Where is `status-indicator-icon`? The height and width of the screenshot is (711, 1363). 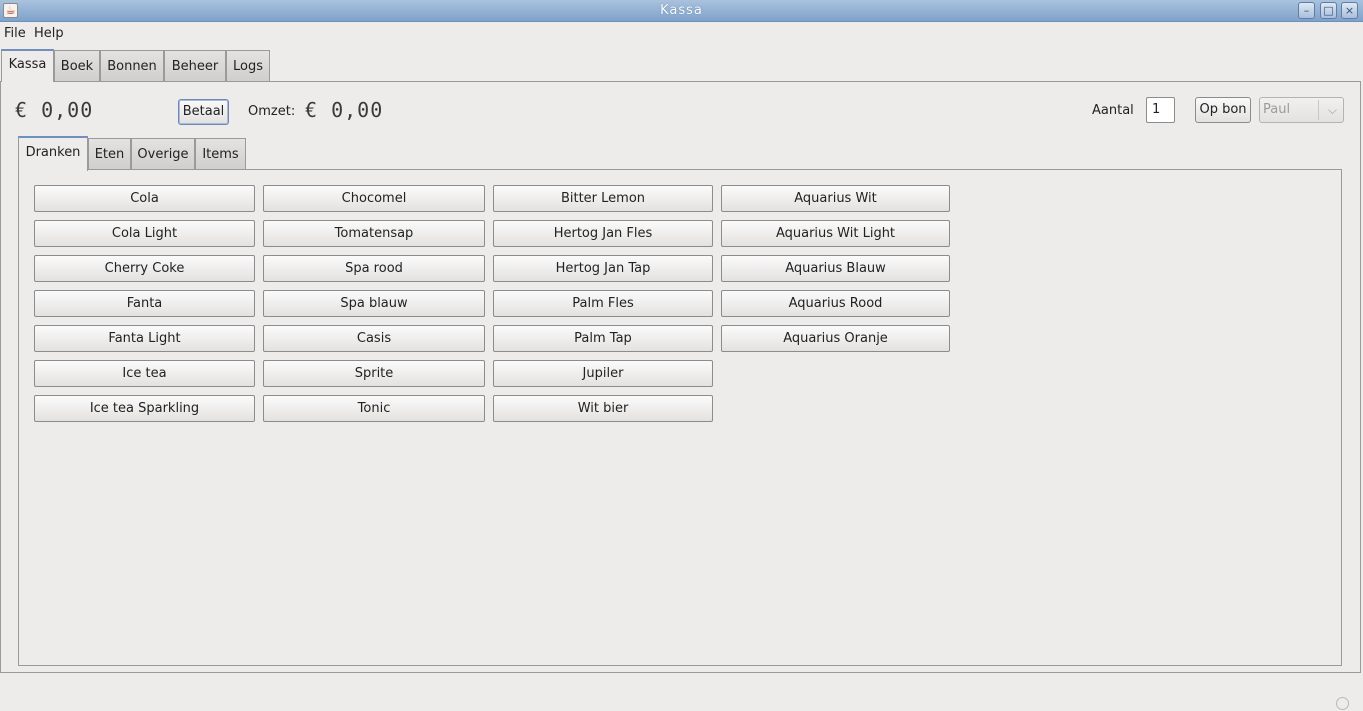
status-indicator-icon is located at coordinates (1342, 703).